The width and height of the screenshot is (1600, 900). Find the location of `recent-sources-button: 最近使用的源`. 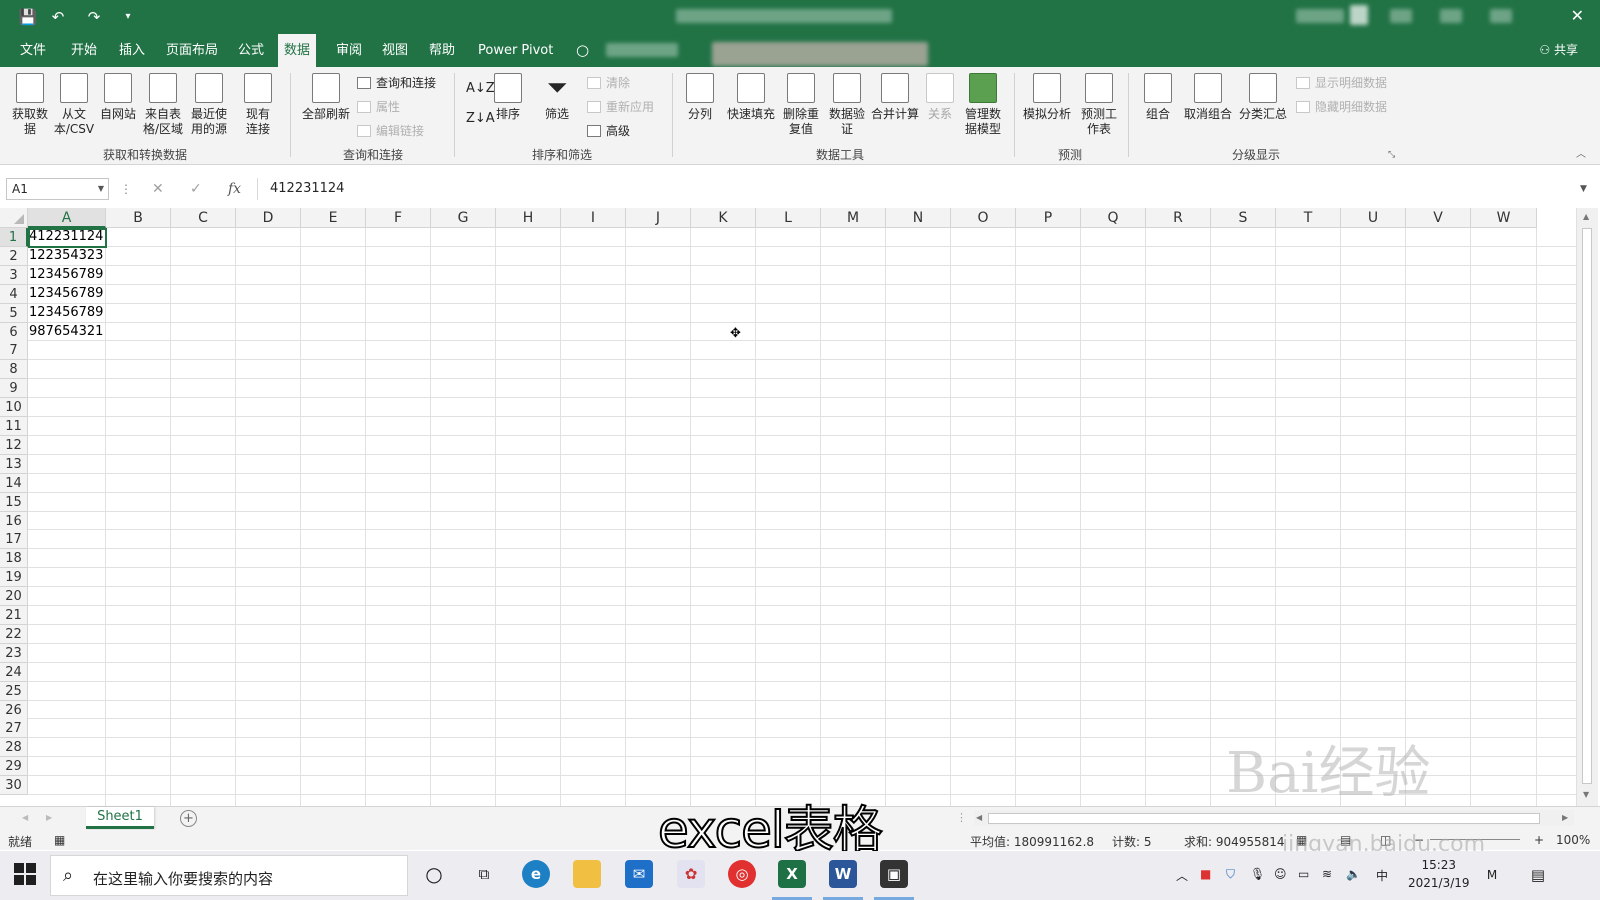

recent-sources-button: 最近使用的源 is located at coordinates (209, 105).